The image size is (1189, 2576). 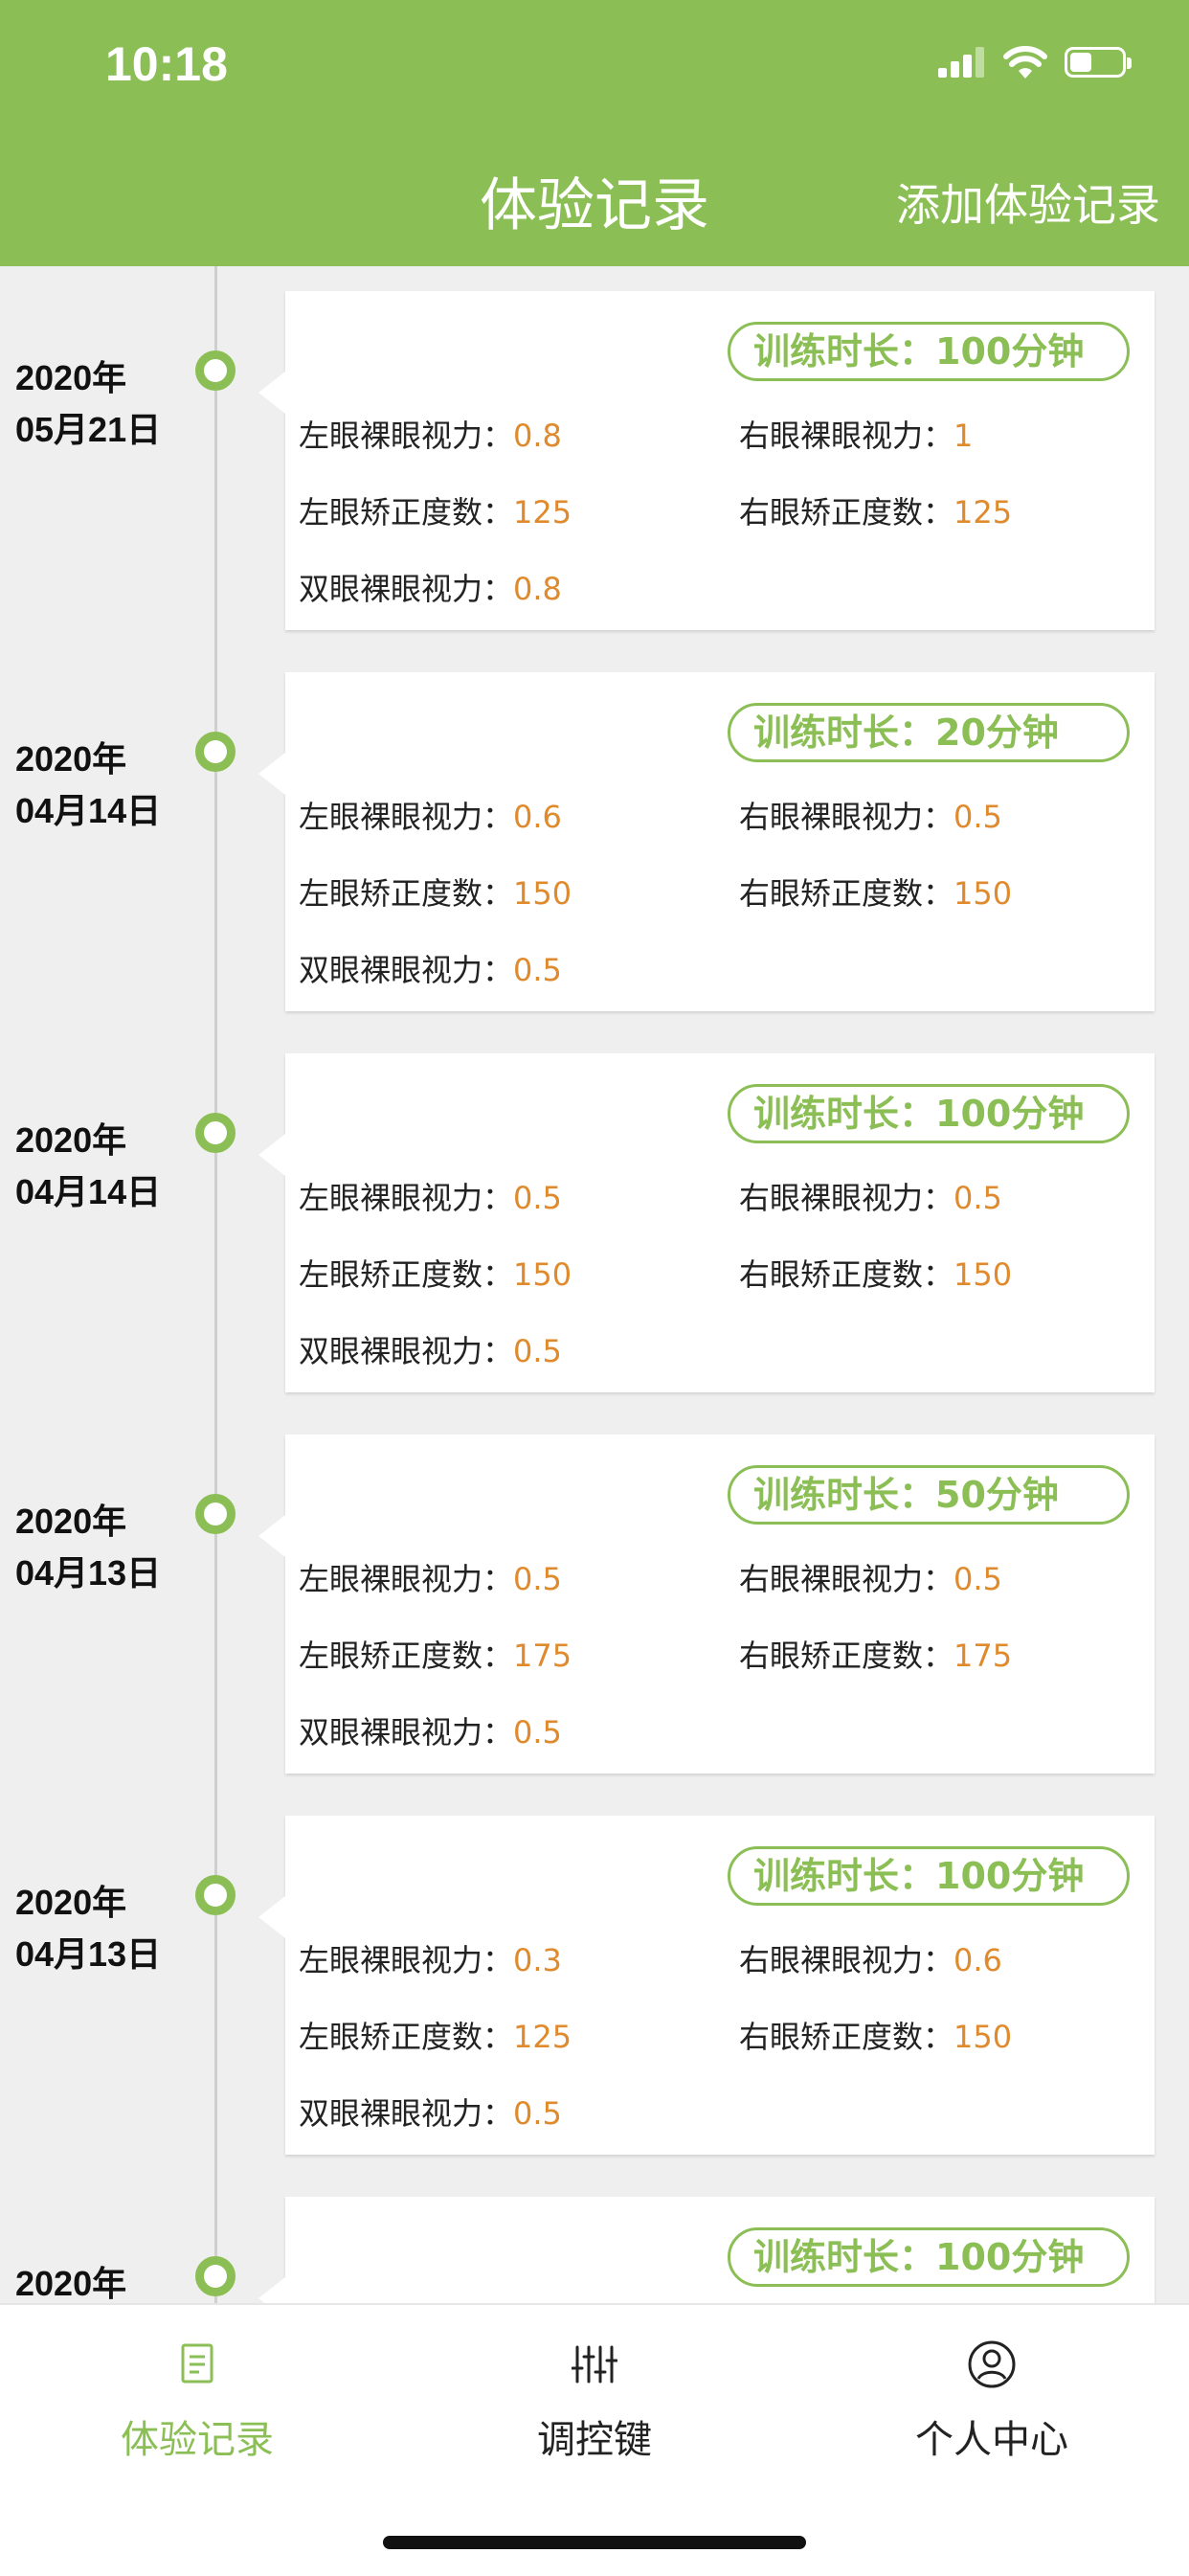 I want to click on record-item: 2020年 训练时长：100分钟, so click(x=594, y=2237).